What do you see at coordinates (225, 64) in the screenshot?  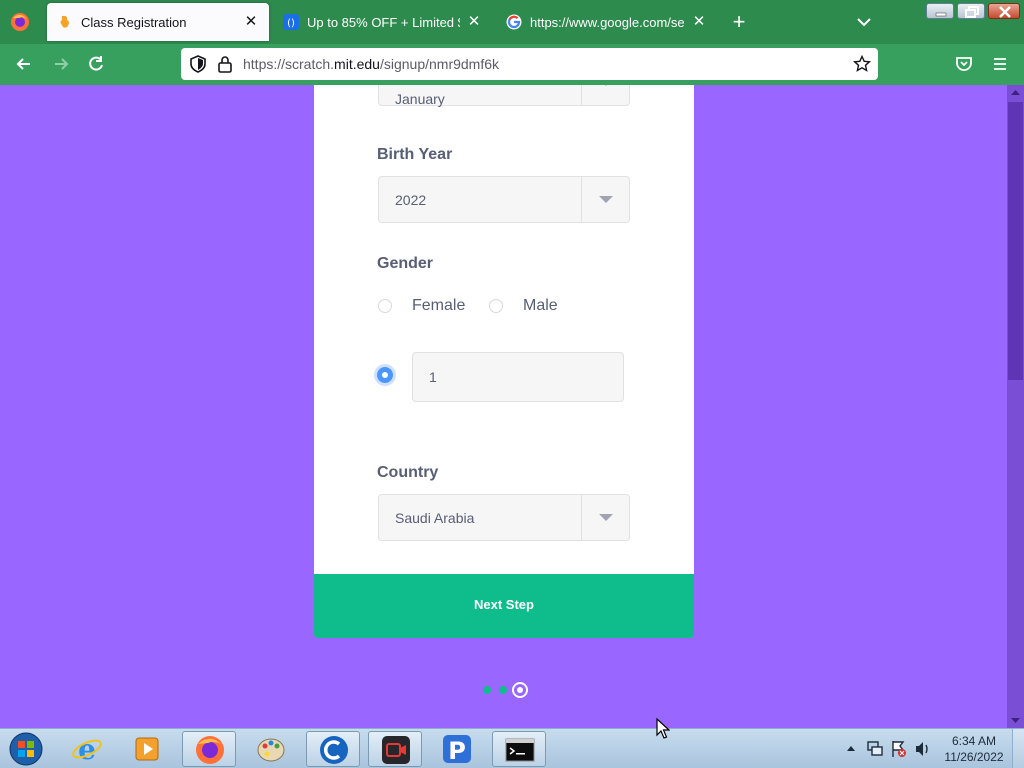 I see `lock-icon` at bounding box center [225, 64].